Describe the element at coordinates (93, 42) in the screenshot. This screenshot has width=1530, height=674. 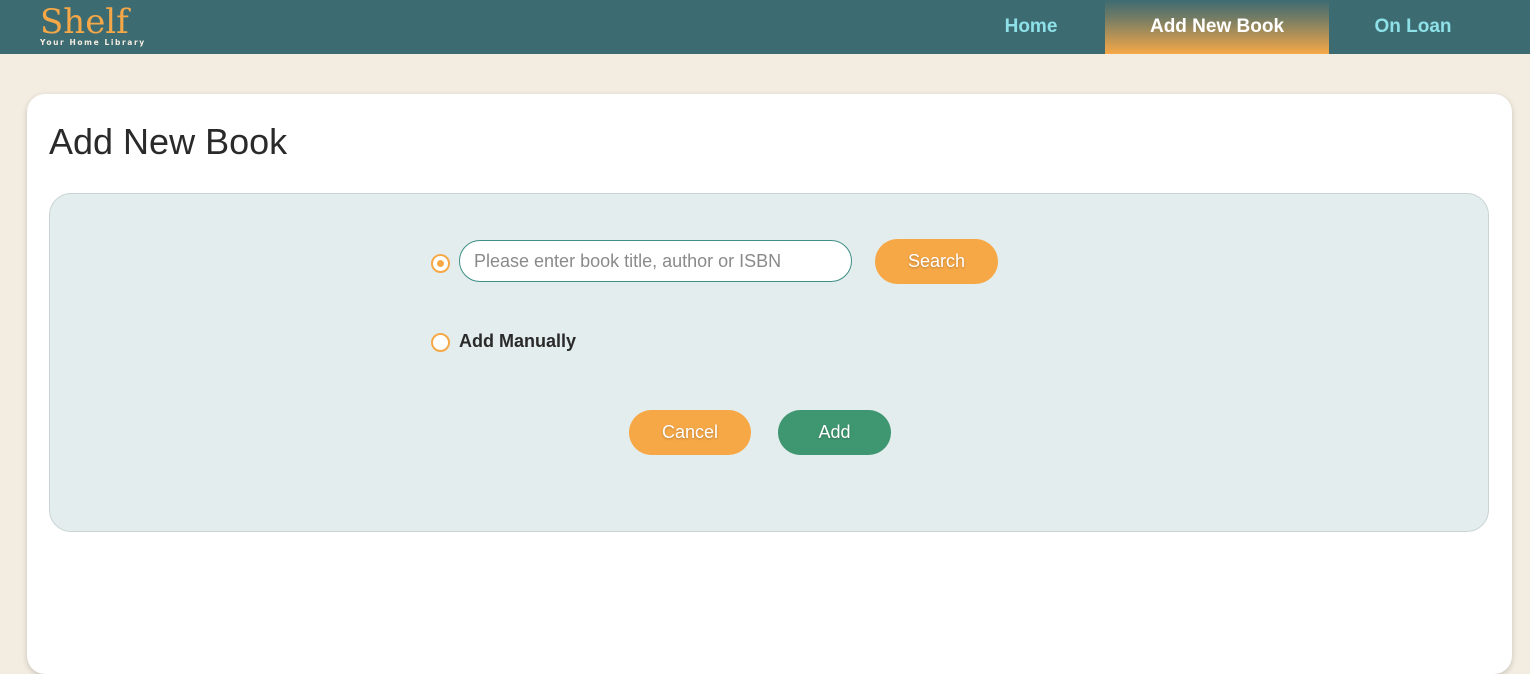
I see `logo-tagline: Your Home Library` at that location.